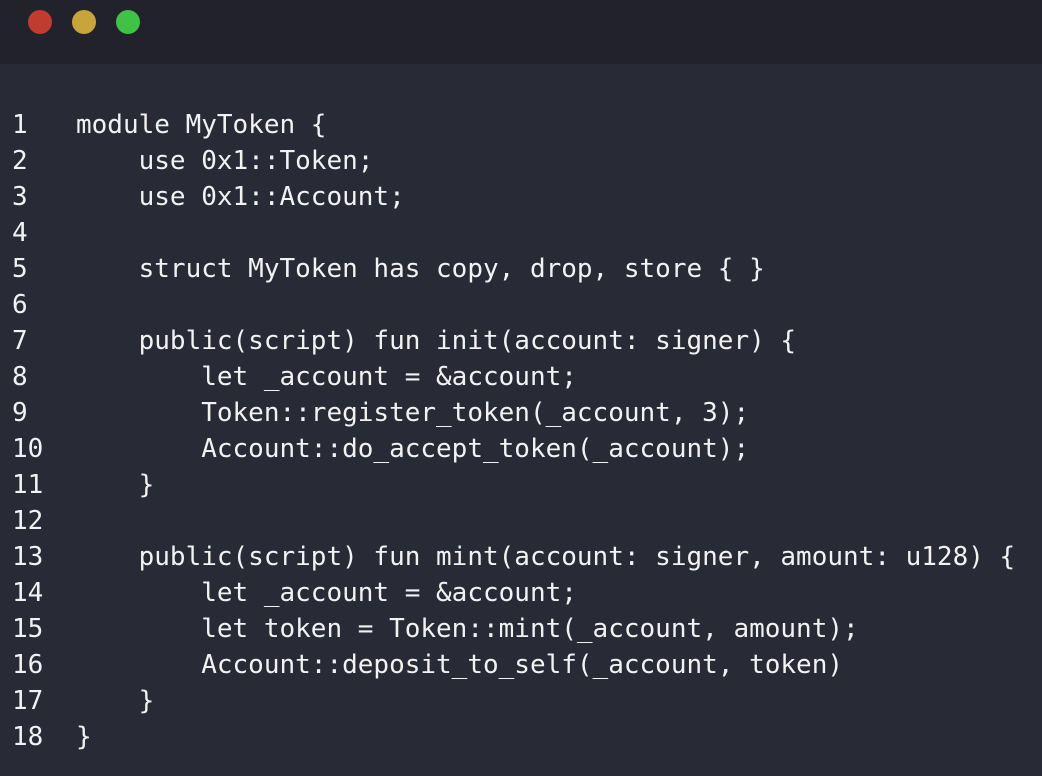  I want to click on code-line: 8 let _account = &account;, so click(521, 377).